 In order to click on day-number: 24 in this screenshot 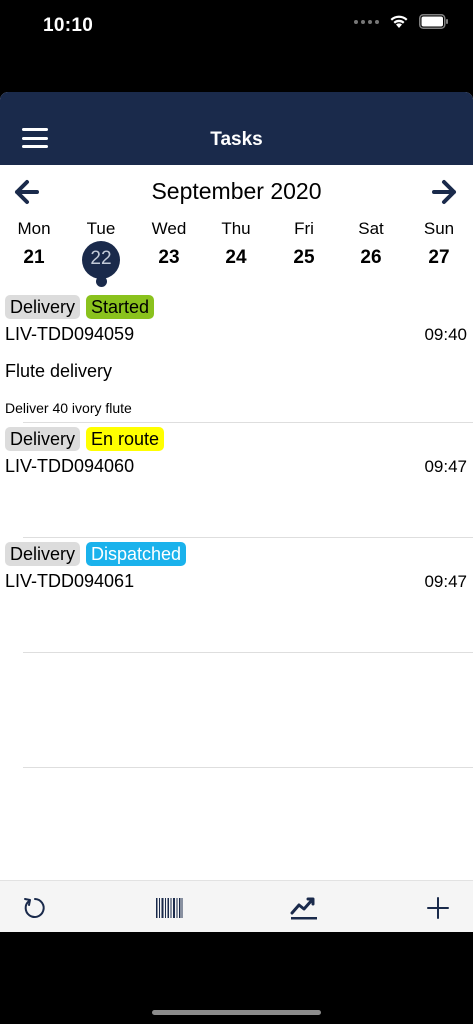, I will do `click(236, 257)`.